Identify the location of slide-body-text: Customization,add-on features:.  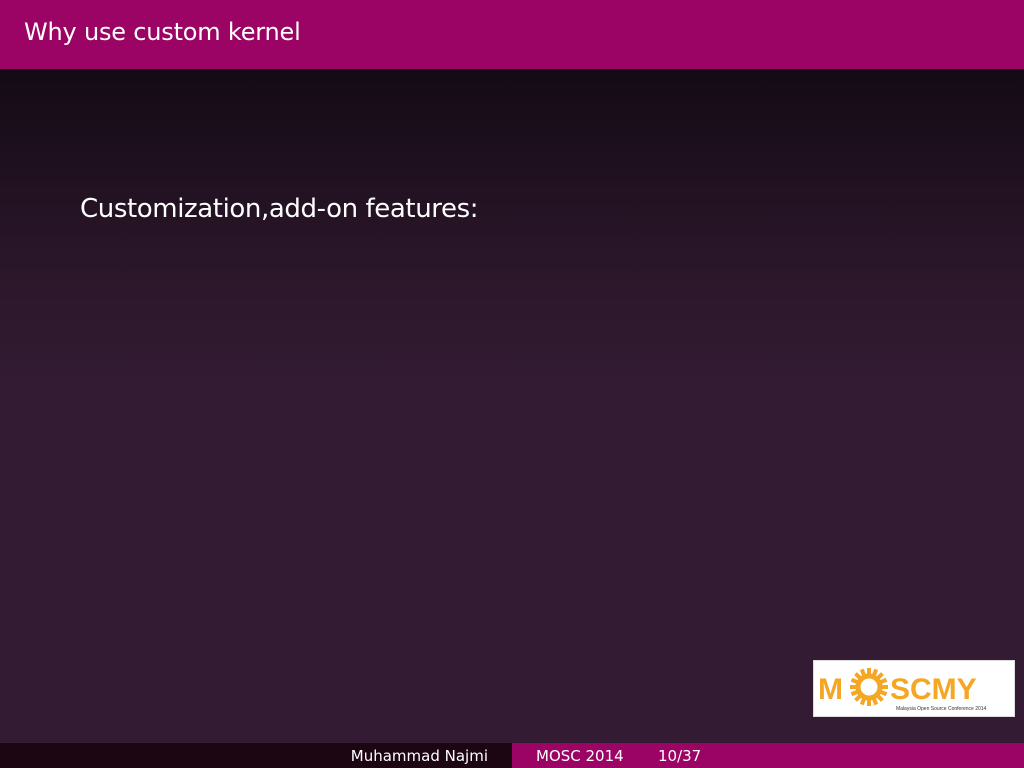
(279, 209).